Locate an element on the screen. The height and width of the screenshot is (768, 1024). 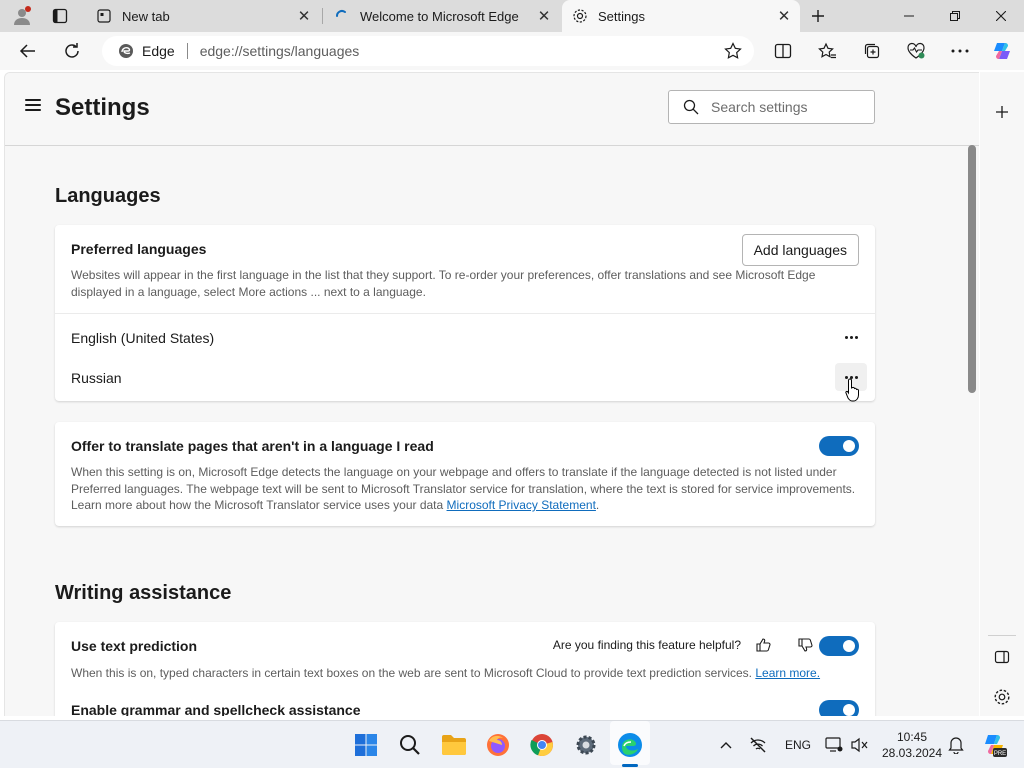
tab-settings: Settings ✕ is located at coordinates (681, 16).